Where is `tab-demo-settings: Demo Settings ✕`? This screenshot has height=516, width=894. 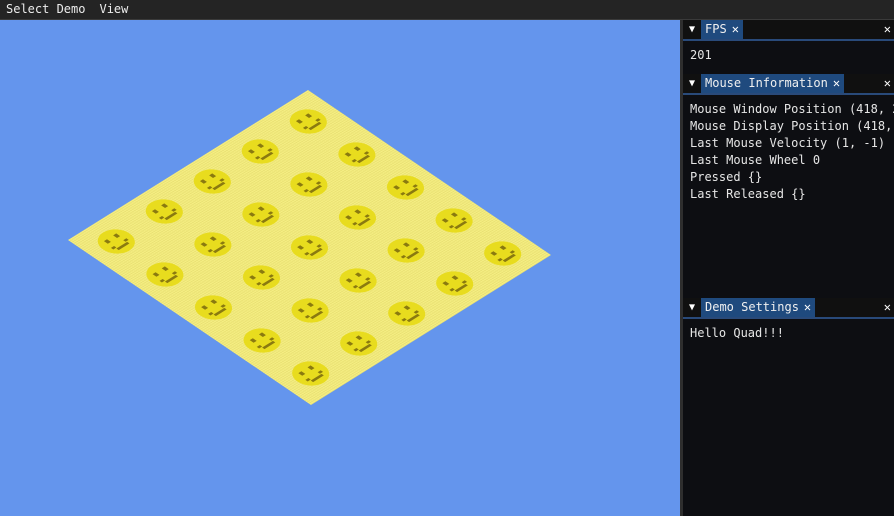
tab-demo-settings: Demo Settings ✕ is located at coordinates (758, 307).